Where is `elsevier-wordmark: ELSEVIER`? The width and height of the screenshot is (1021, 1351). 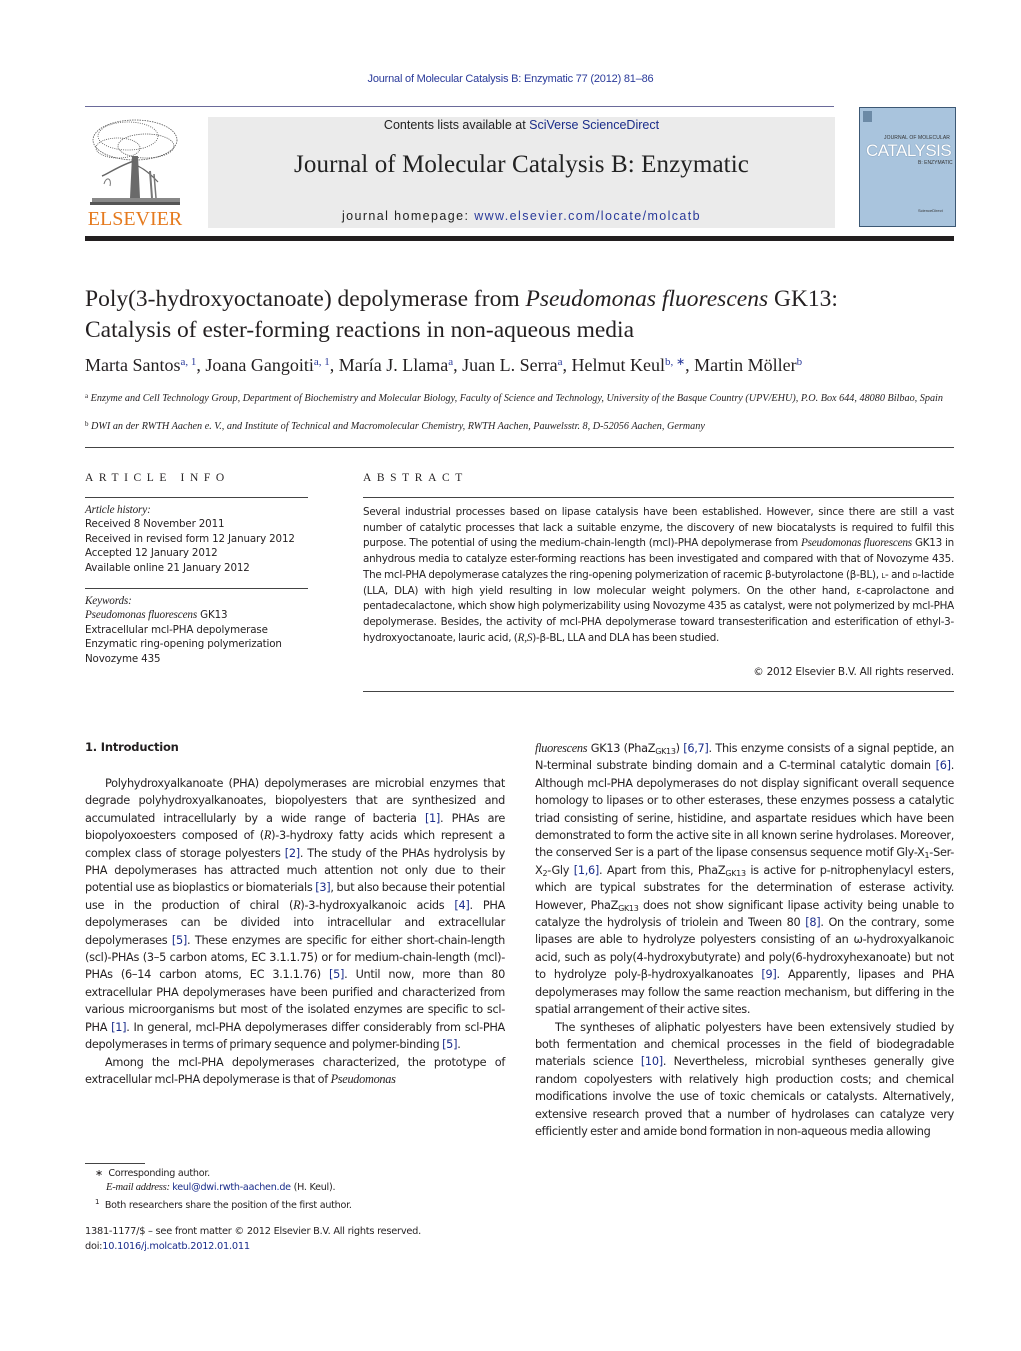
elsevier-wordmark: ELSEVIER is located at coordinates (135, 219).